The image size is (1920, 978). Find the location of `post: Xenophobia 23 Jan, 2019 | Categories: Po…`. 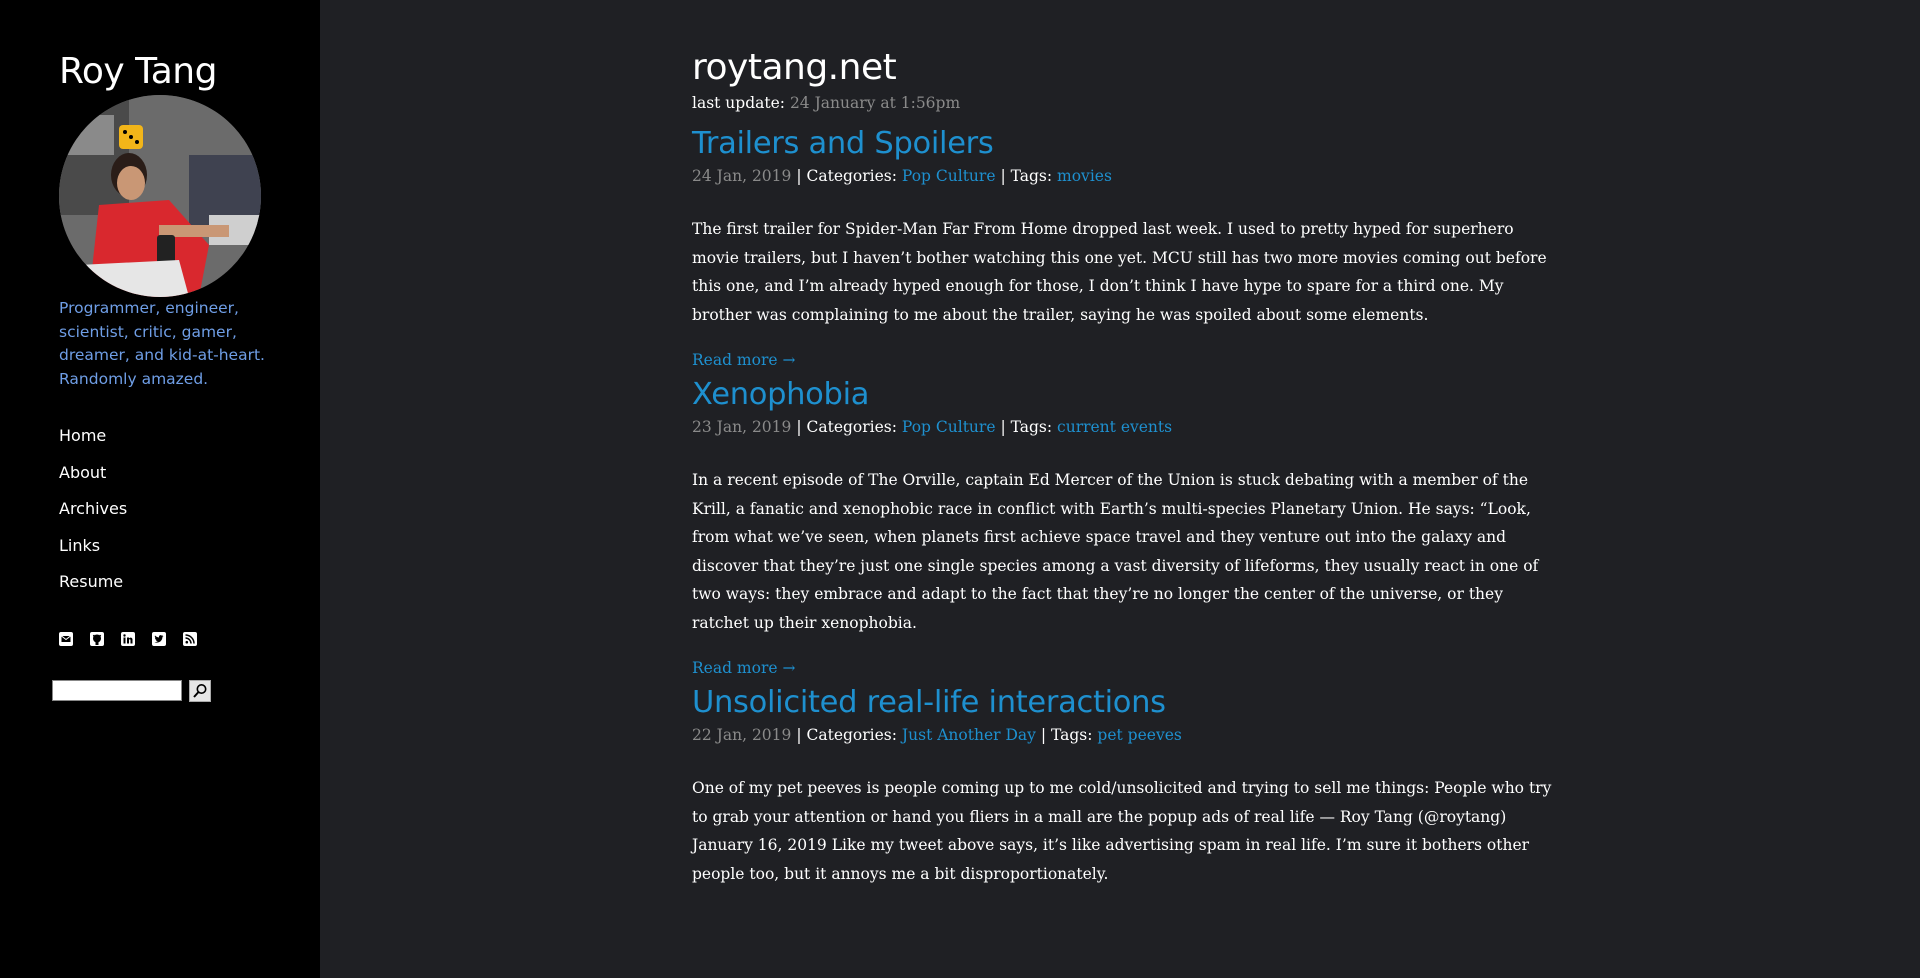

post: Xenophobia 23 Jan, 2019 | Categories: Po… is located at coordinates (1122, 528).